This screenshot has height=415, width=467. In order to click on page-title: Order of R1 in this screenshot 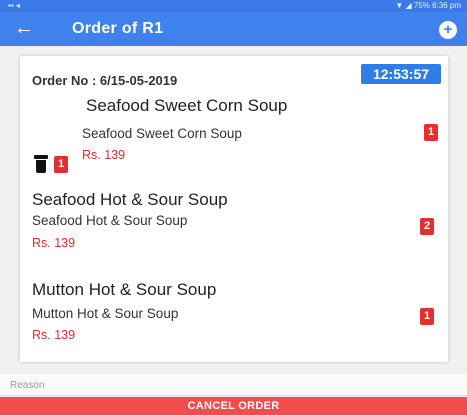, I will do `click(118, 28)`.